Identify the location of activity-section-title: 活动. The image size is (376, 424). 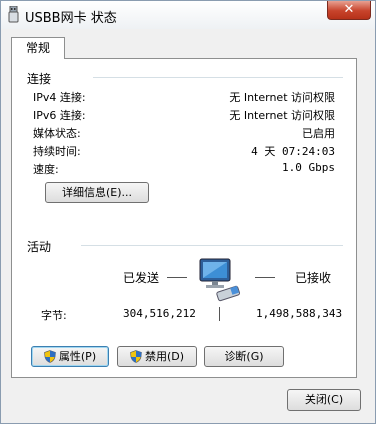
(39, 247).